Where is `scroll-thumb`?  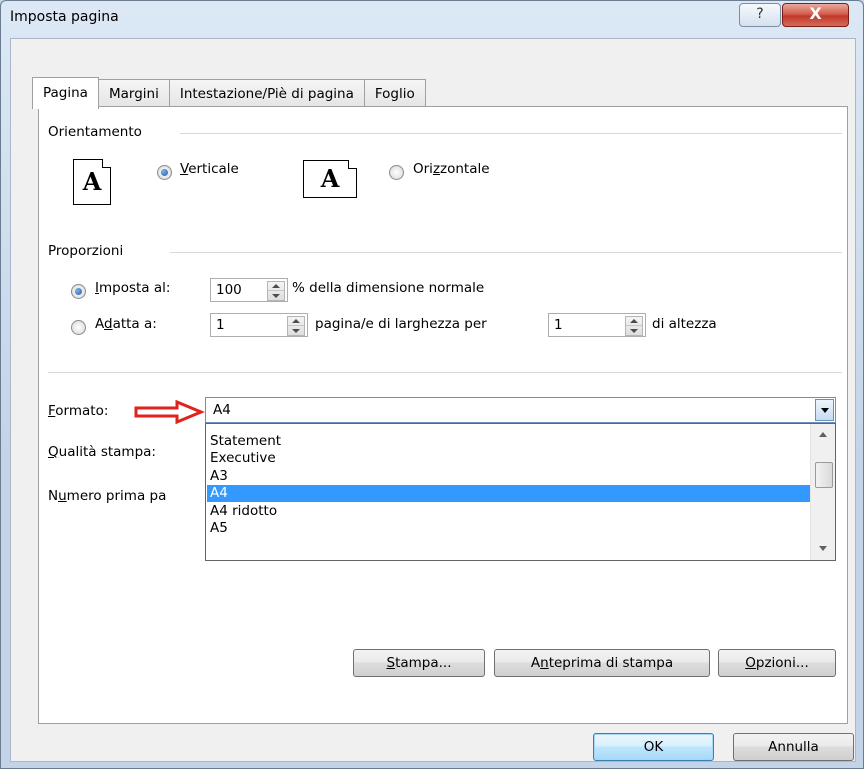 scroll-thumb is located at coordinates (824, 475).